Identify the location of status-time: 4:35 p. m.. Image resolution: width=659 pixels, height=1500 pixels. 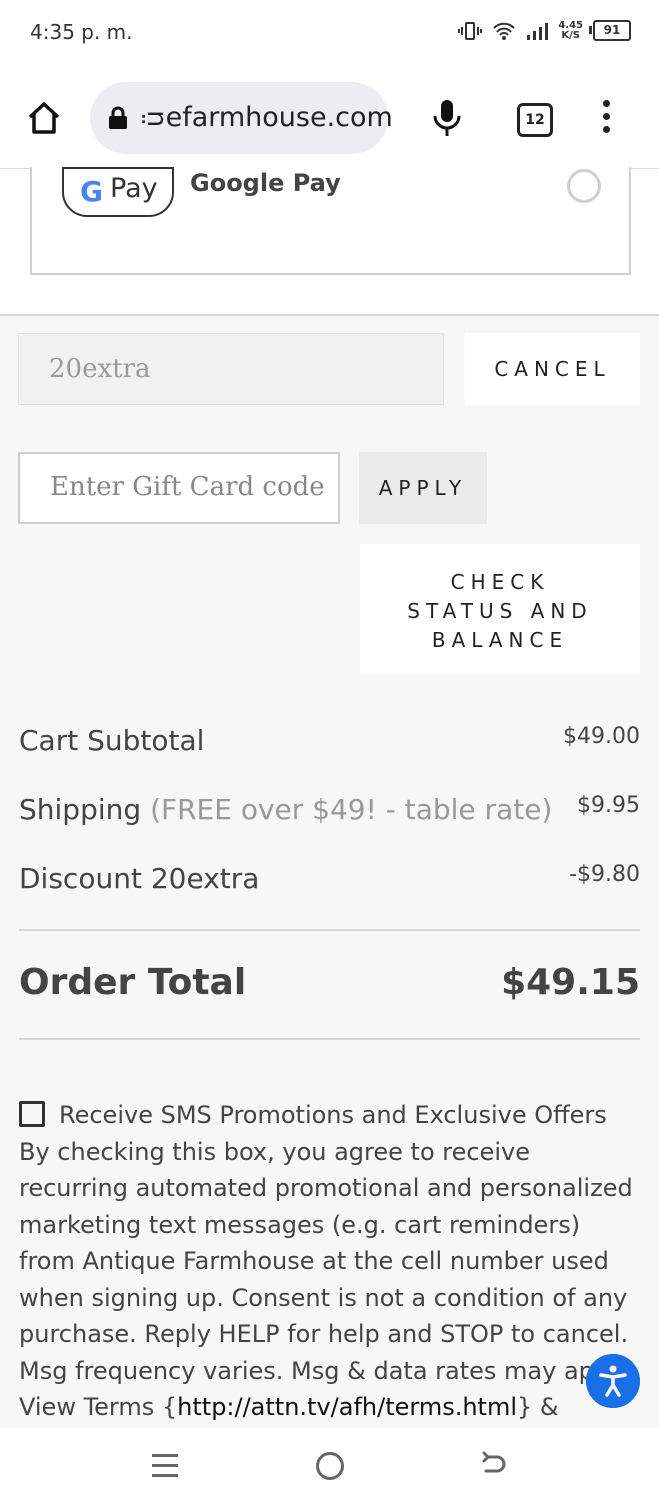
(81, 32).